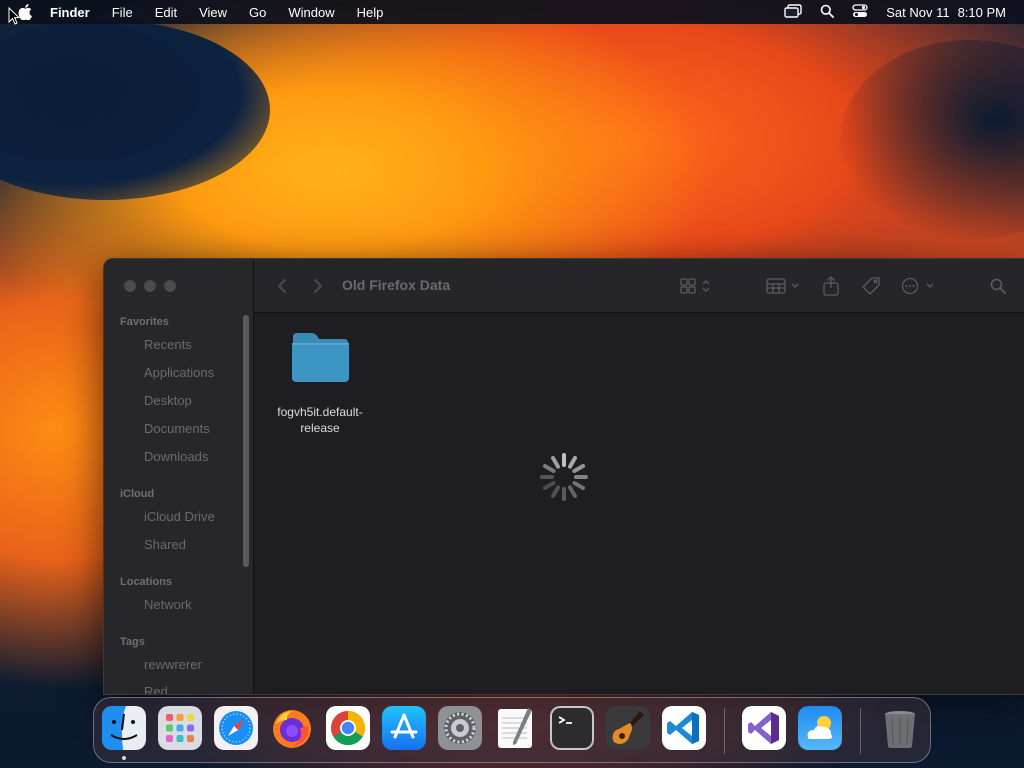 The height and width of the screenshot is (768, 1024). I want to click on back-button, so click(282, 286).